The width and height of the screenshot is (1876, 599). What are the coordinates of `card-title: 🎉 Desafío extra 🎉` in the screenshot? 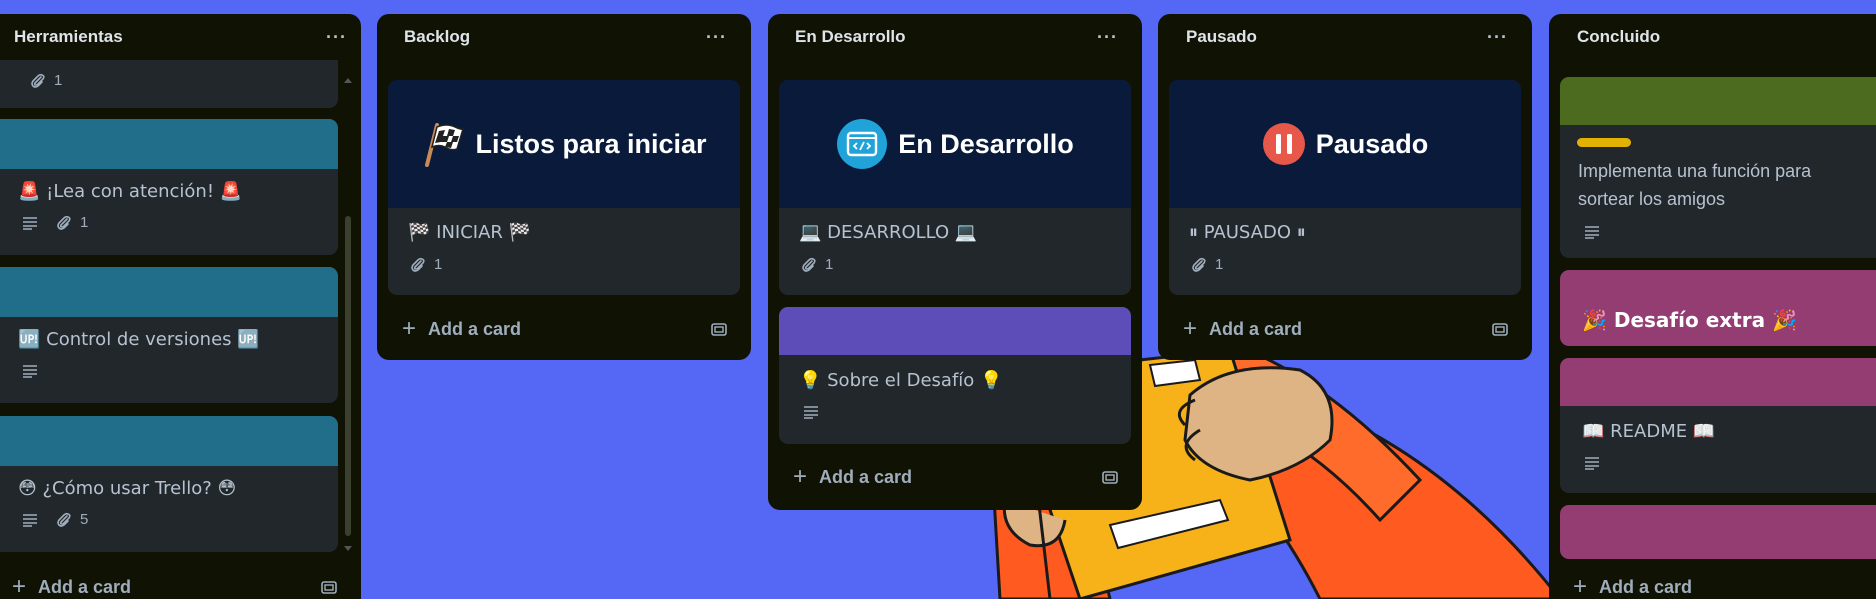 It's located at (1689, 320).